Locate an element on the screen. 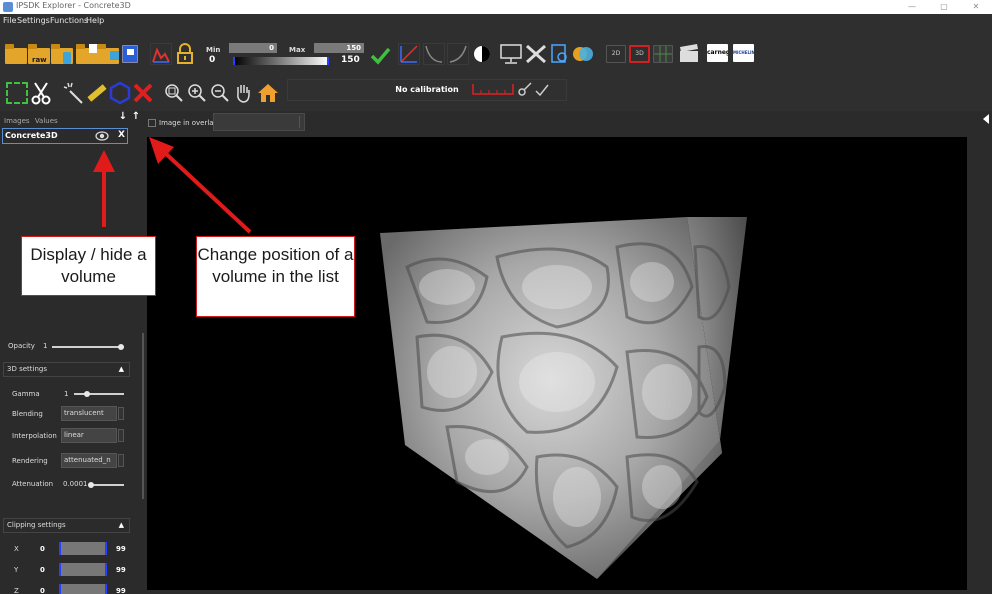 The image size is (992, 594). callout-change-position: Change position of a volume in the list is located at coordinates (275, 276).